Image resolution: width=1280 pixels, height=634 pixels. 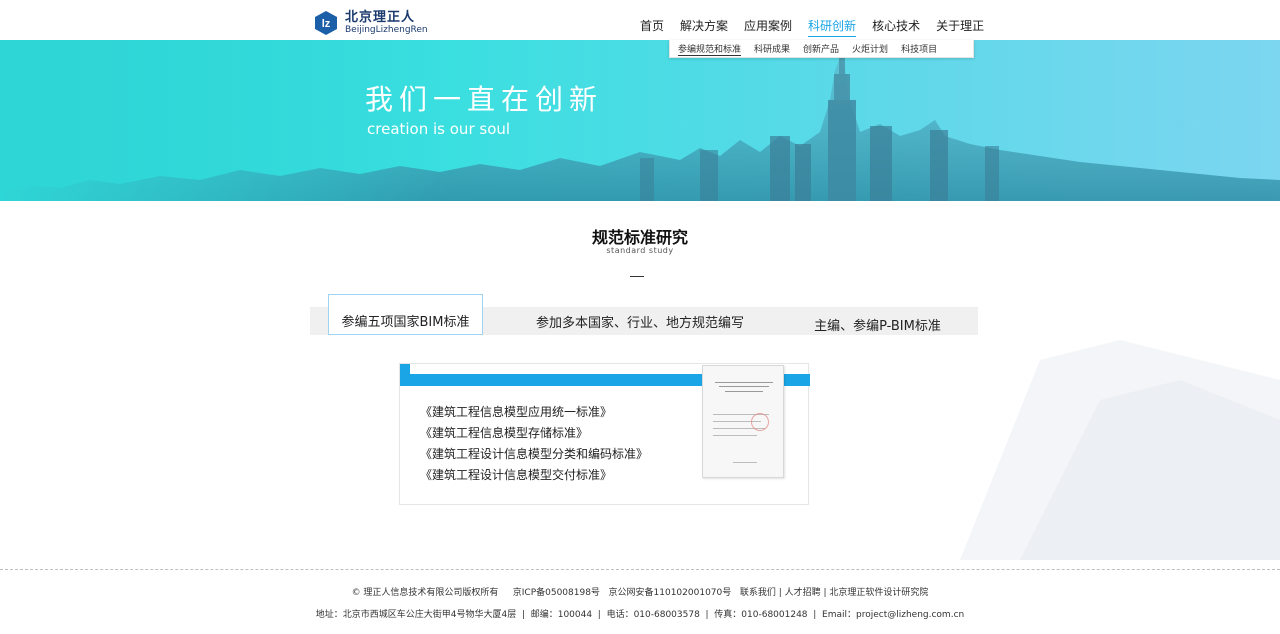 What do you see at coordinates (772, 48) in the screenshot?
I see `subnav-item-achievements: 科研成果` at bounding box center [772, 48].